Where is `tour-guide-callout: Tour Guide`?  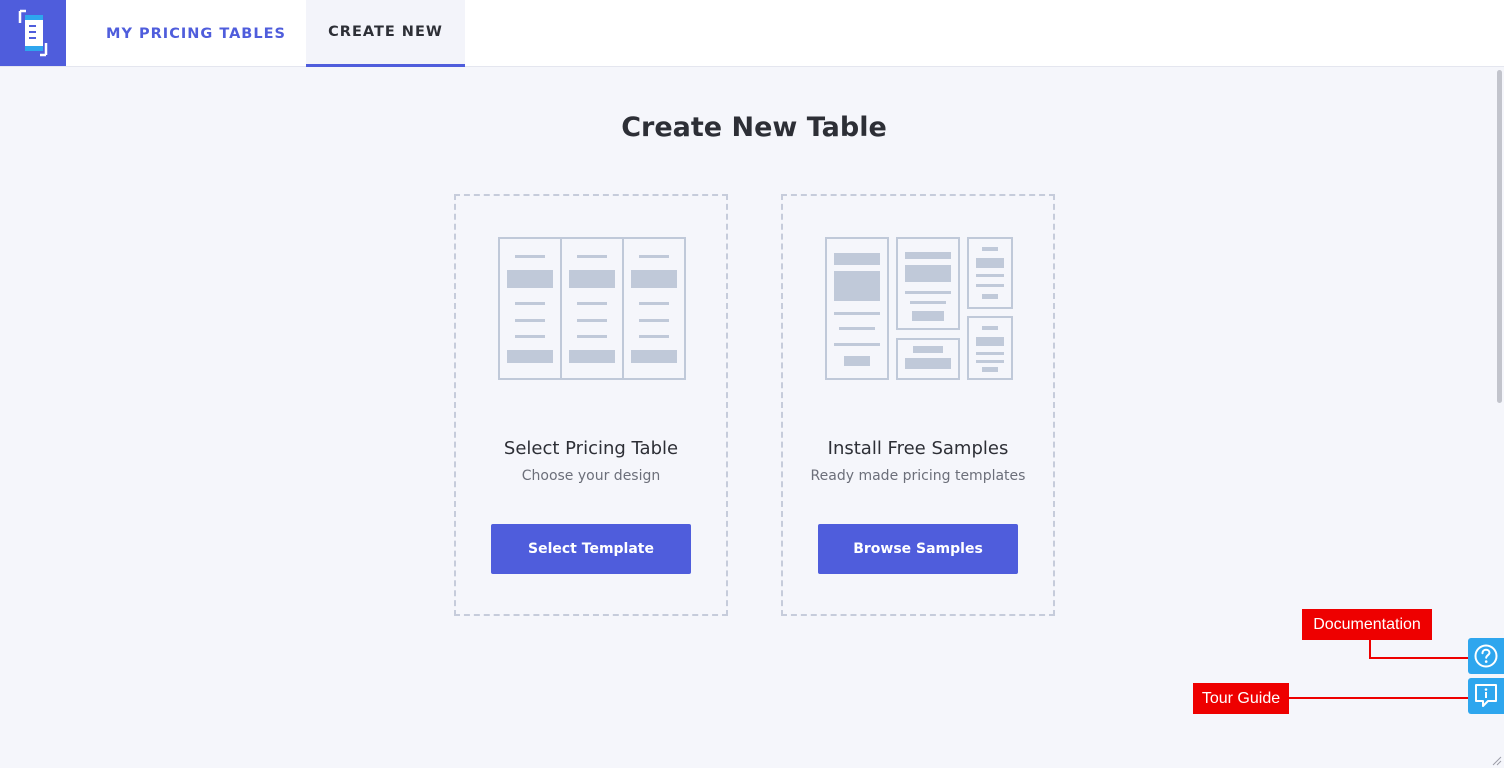 tour-guide-callout: Tour Guide is located at coordinates (1241, 698).